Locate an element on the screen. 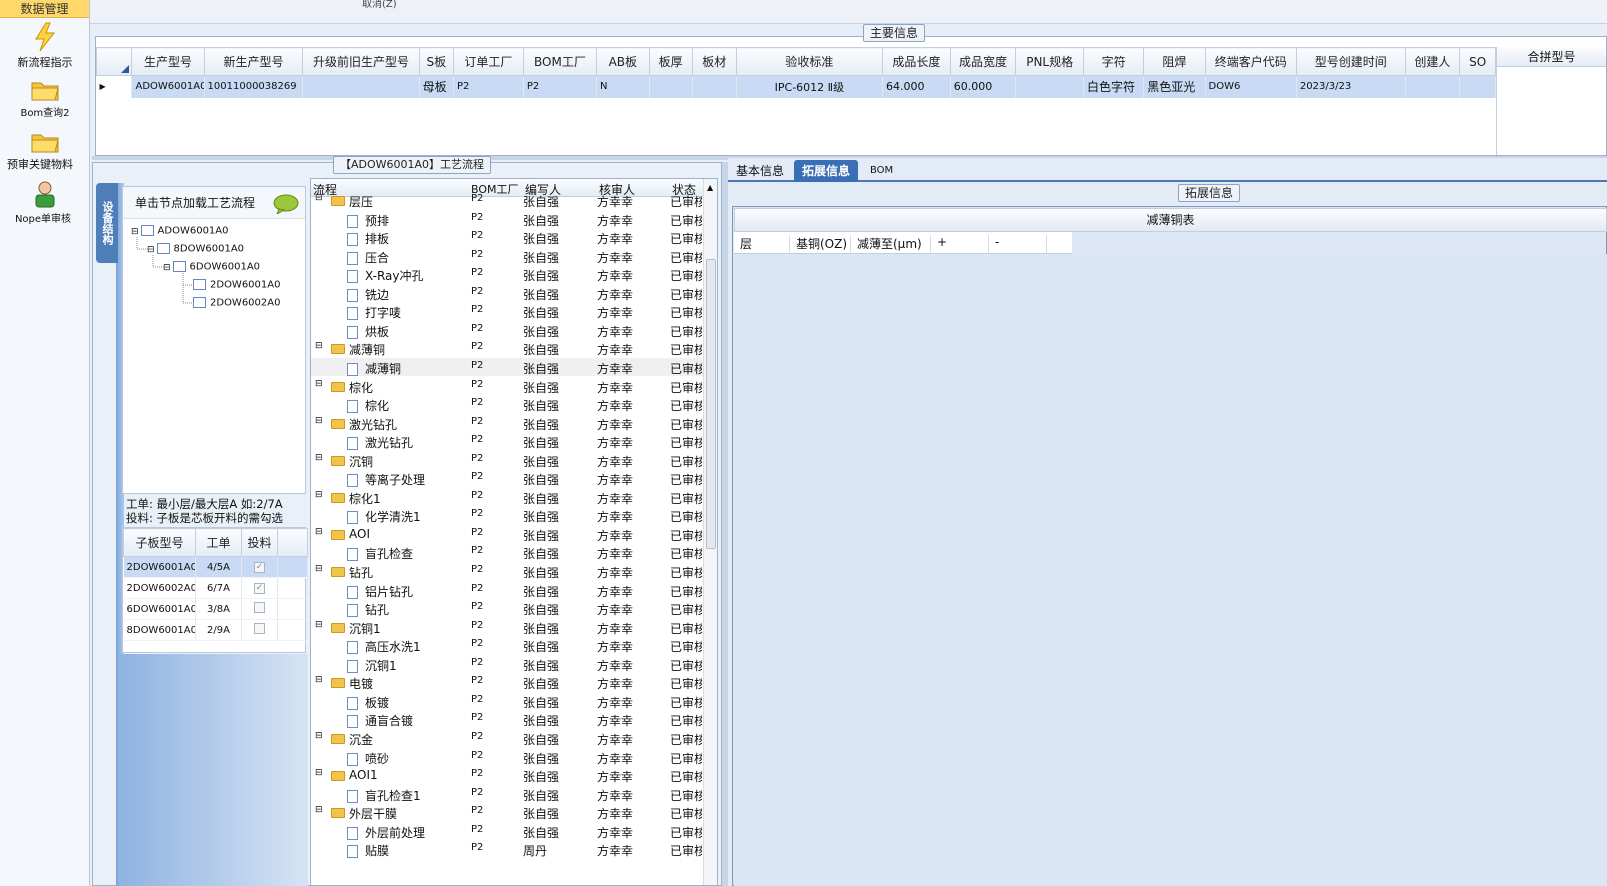 Image resolution: width=1607 pixels, height=886 pixels. process-row: ⊟ 激光钻孔 P2 张自强 方幸幸 已审核 is located at coordinates (507, 423).